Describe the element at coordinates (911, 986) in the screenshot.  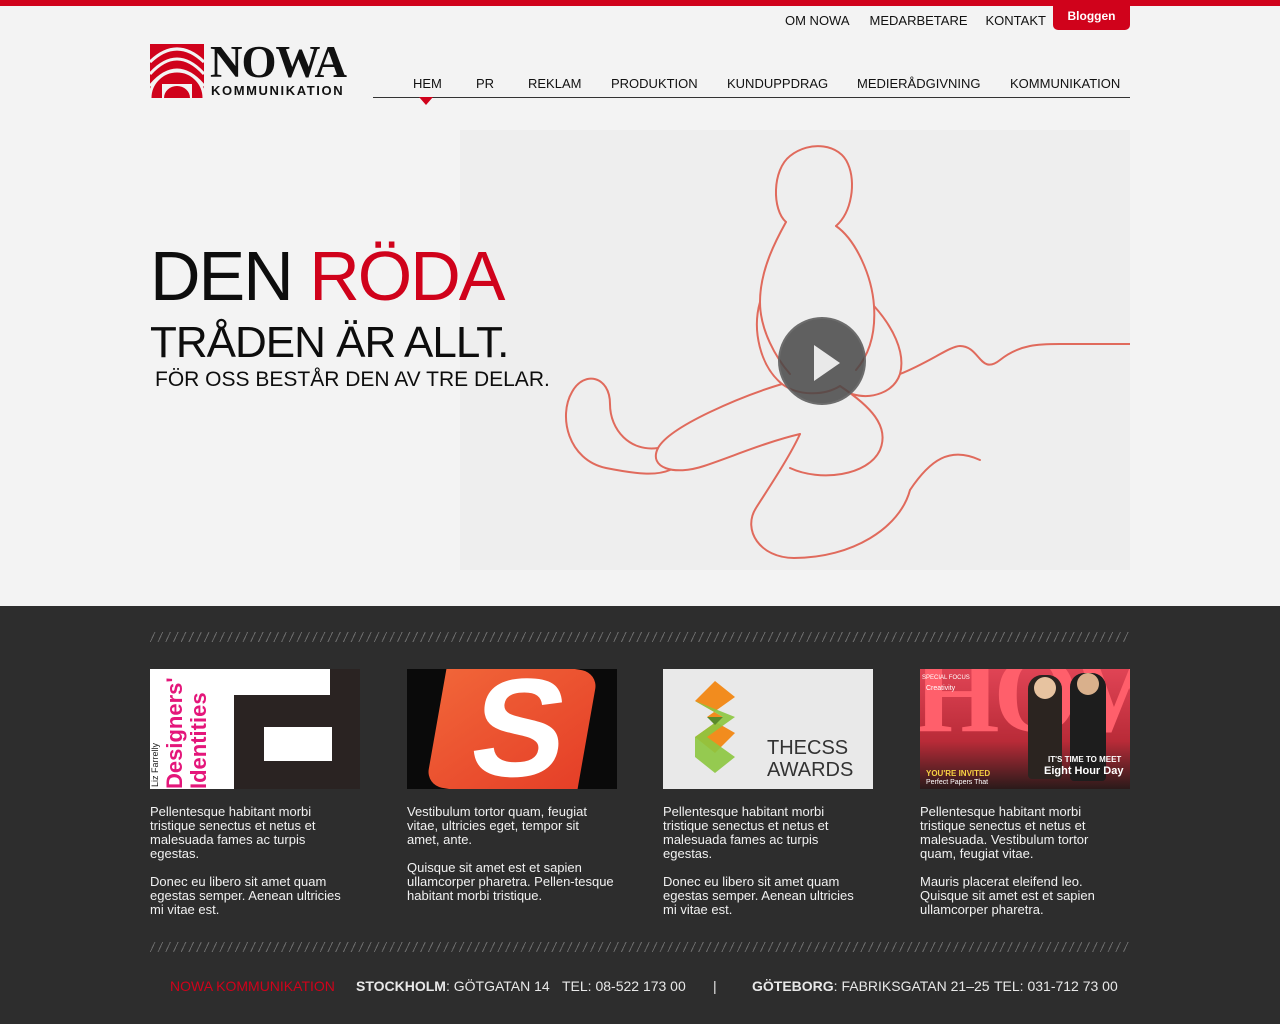
I see `footer-goteborg-address: : FABRIKSGATAN 21–25` at that location.